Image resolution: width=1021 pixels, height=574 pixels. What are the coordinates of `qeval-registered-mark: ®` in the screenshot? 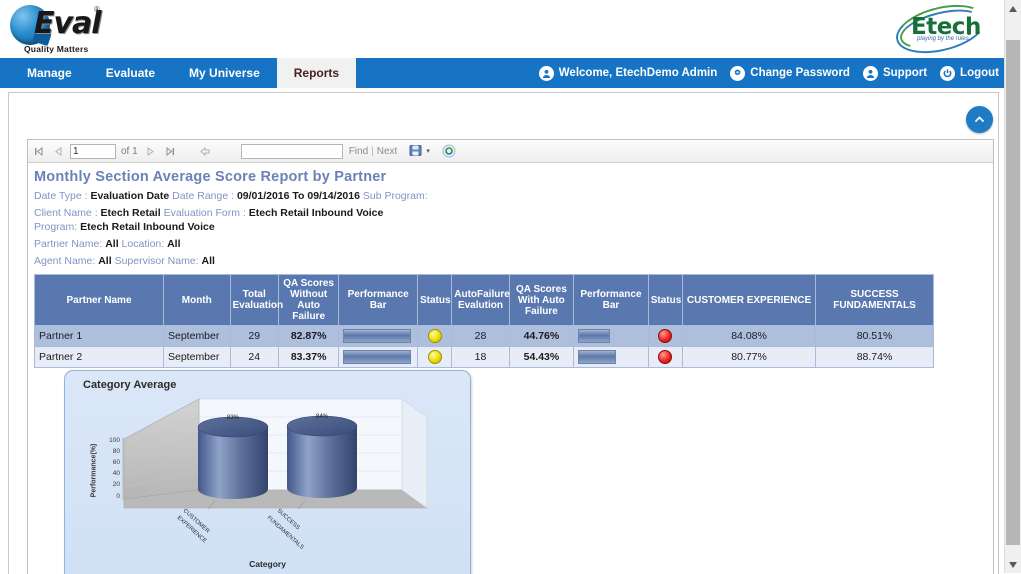 It's located at (97, 9).